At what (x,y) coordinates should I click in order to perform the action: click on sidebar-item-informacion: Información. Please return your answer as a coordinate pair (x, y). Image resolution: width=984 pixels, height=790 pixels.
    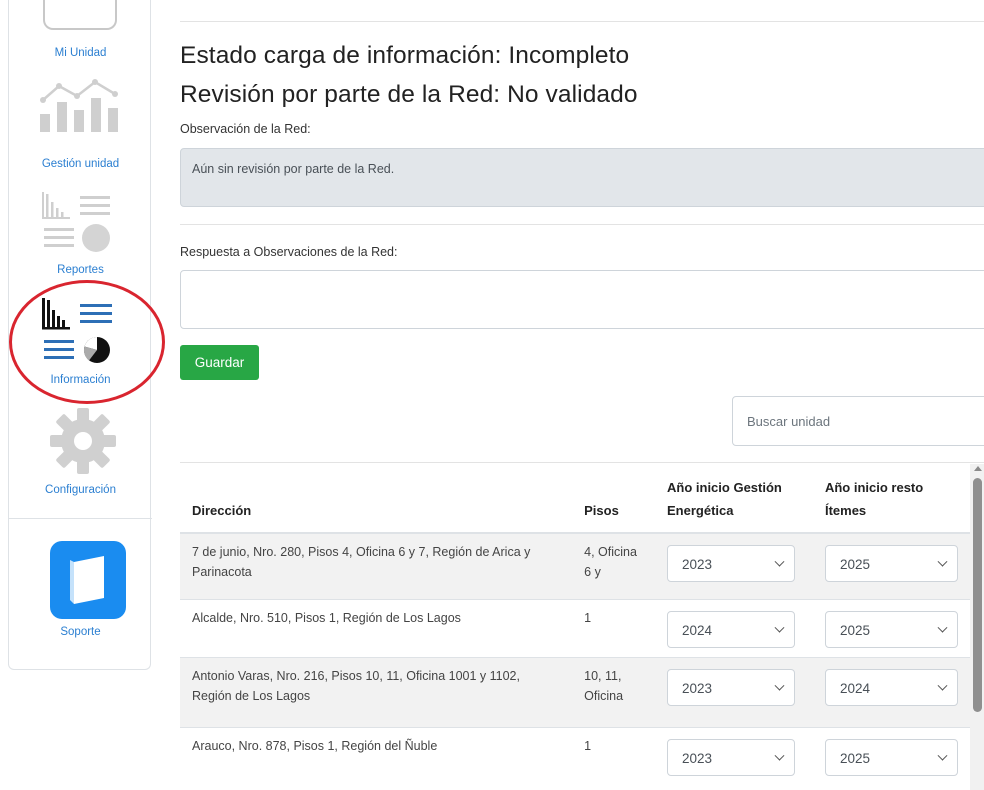
    Looking at the image, I should click on (80, 344).